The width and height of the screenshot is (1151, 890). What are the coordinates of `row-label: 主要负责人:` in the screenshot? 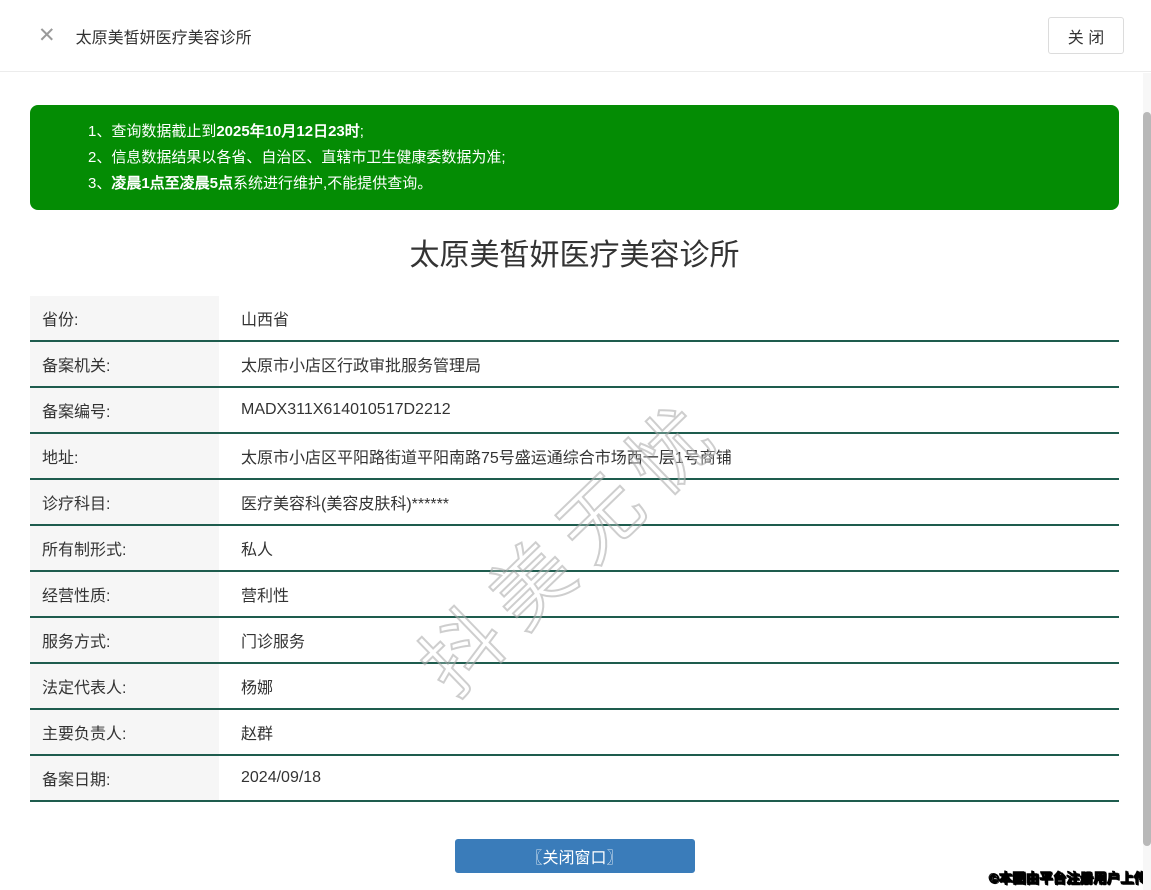 It's located at (124, 732).